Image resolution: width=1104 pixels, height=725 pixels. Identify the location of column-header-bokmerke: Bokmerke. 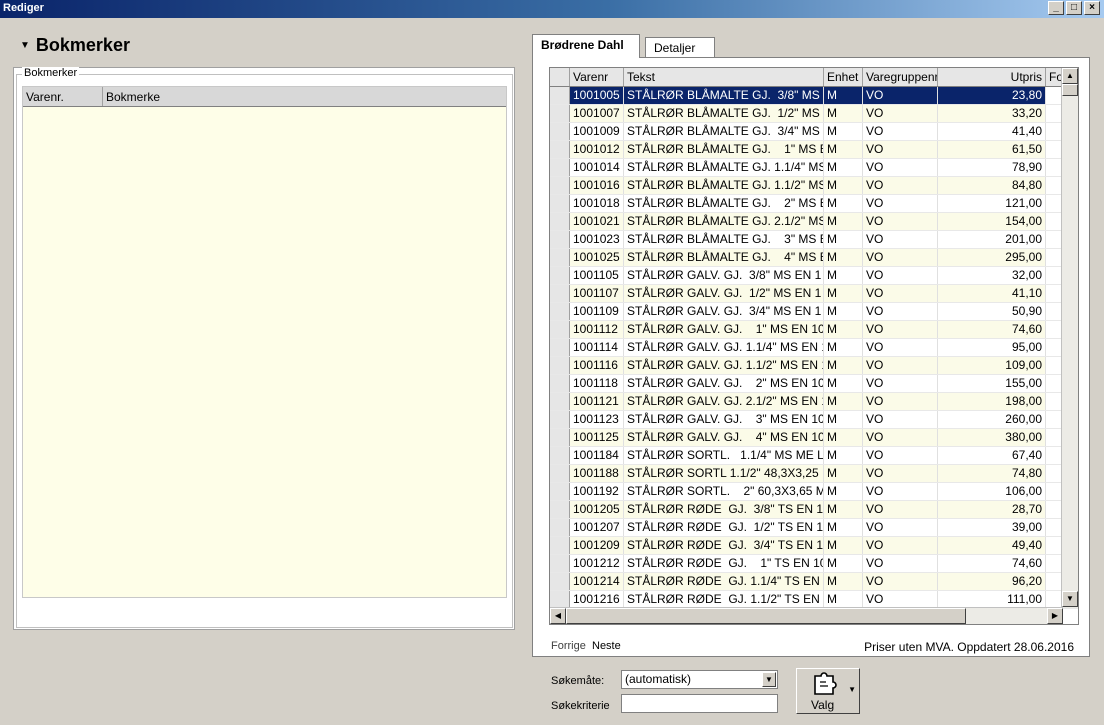
(304, 96).